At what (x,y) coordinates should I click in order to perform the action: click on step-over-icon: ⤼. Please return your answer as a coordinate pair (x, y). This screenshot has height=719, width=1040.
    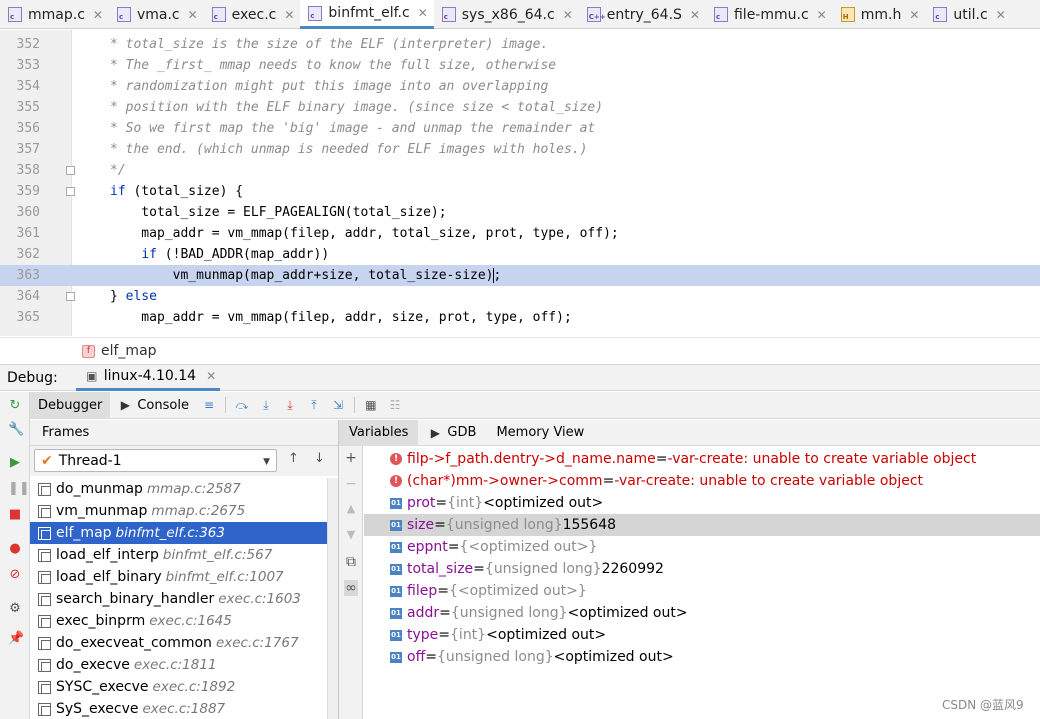
    Looking at the image, I should click on (242, 405).